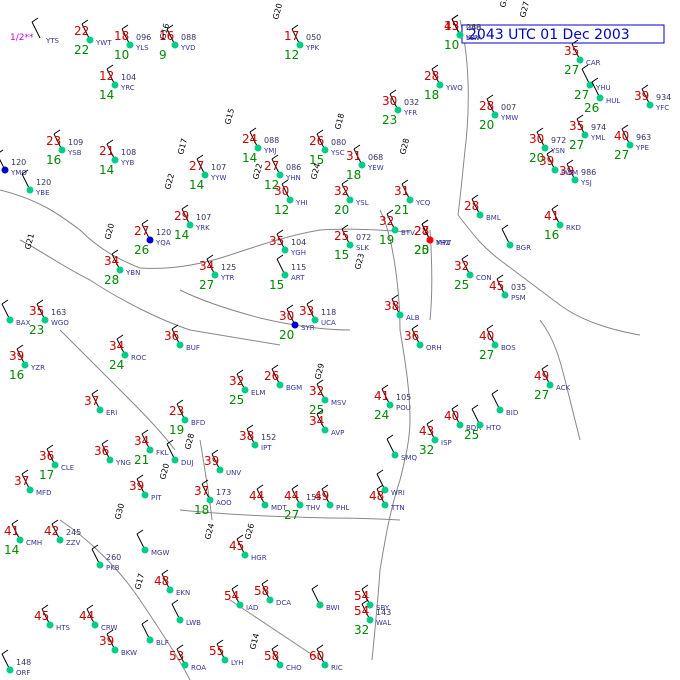 The width and height of the screenshot is (680, 680). Describe the element at coordinates (588, 172) in the screenshot. I see `pressure-value: 986` at that location.